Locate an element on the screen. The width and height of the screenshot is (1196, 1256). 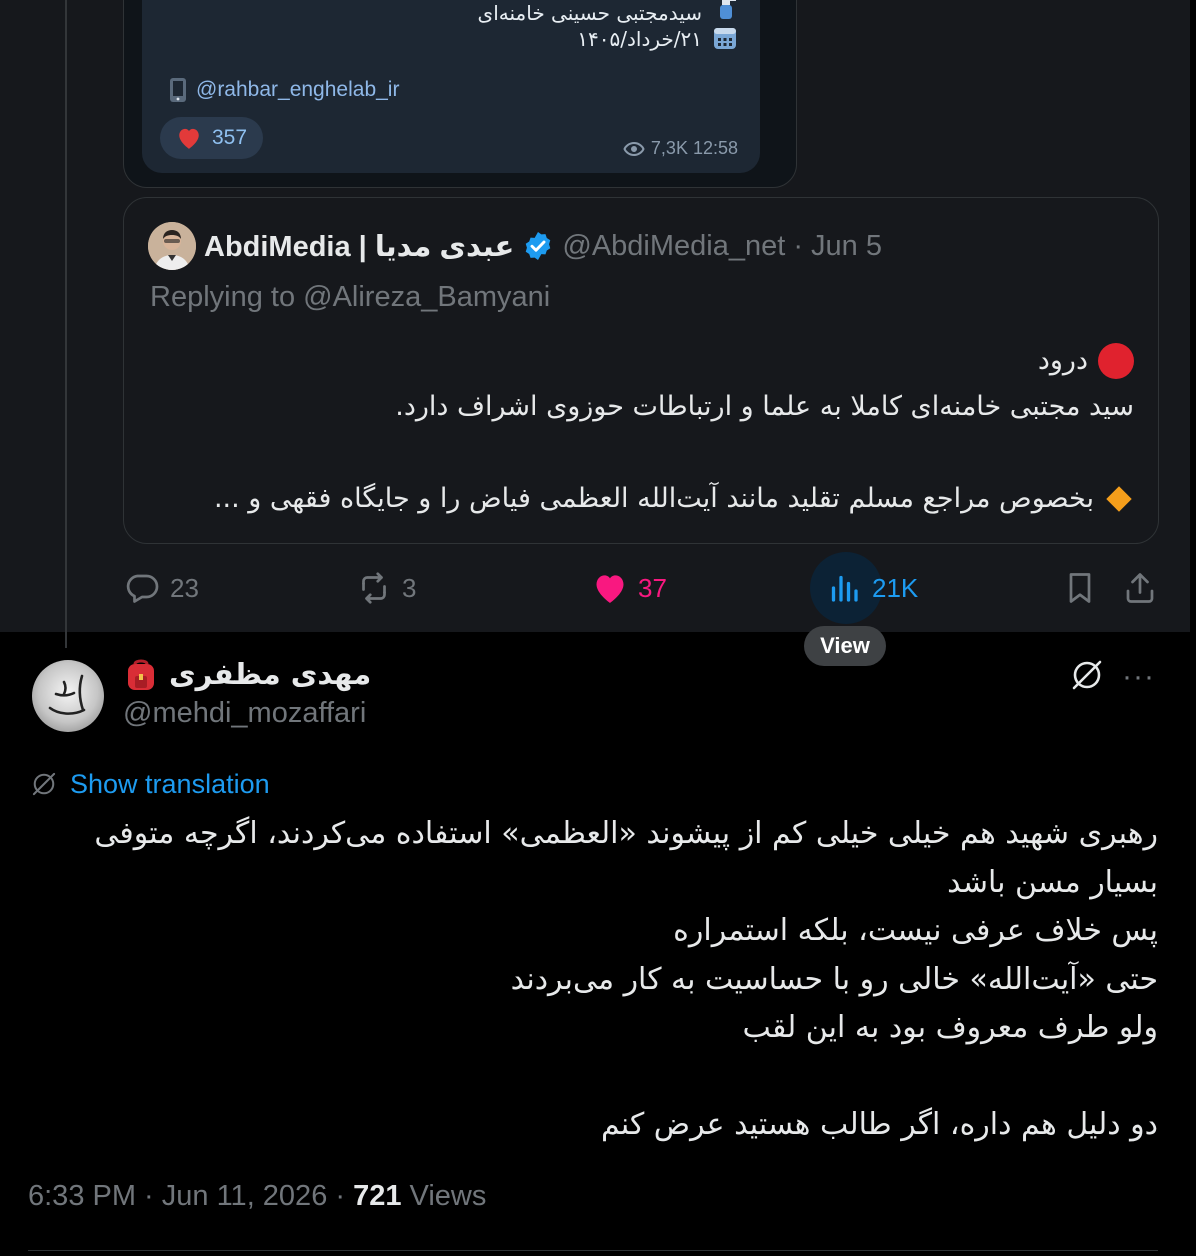
thread-connector-line is located at coordinates (66, 324).